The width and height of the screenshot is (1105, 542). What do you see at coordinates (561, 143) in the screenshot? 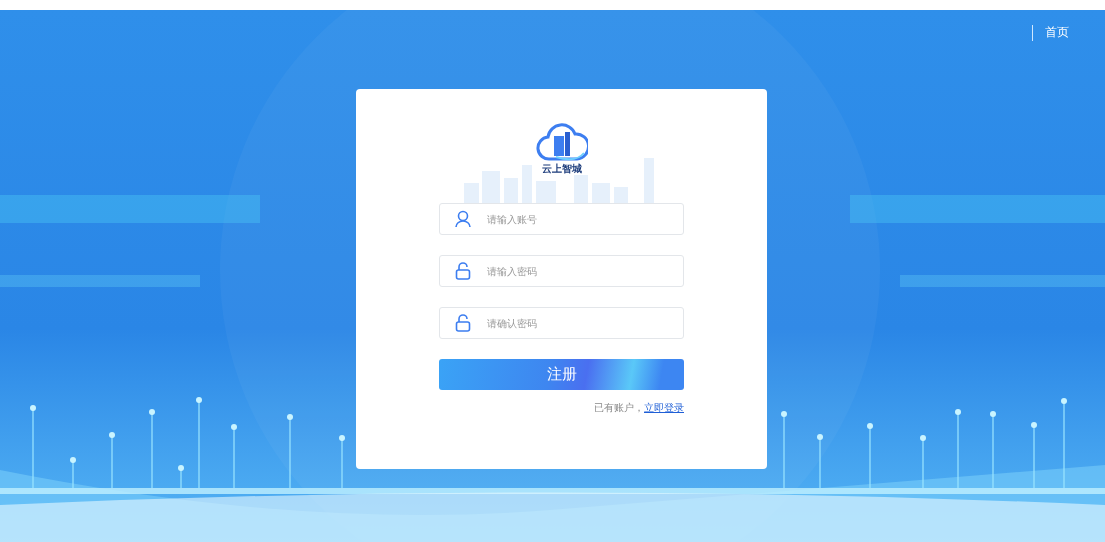
I see `cloud-logo-icon` at bounding box center [561, 143].